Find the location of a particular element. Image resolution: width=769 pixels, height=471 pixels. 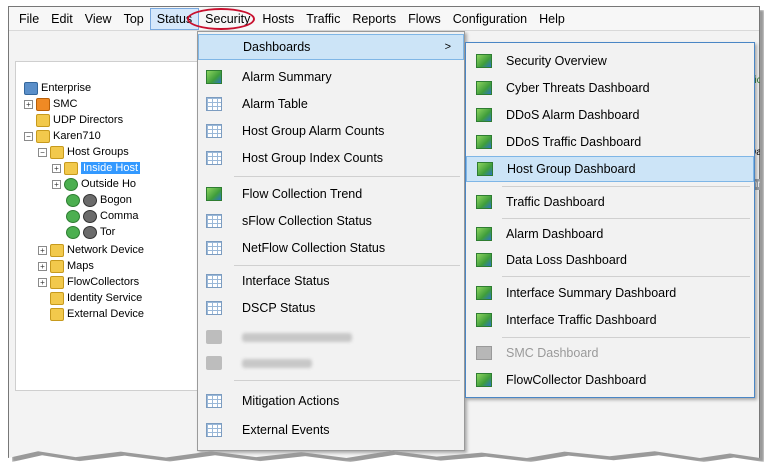

menu-item-traffic-dashboard: Traffic Dashboard is located at coordinates (610, 202).